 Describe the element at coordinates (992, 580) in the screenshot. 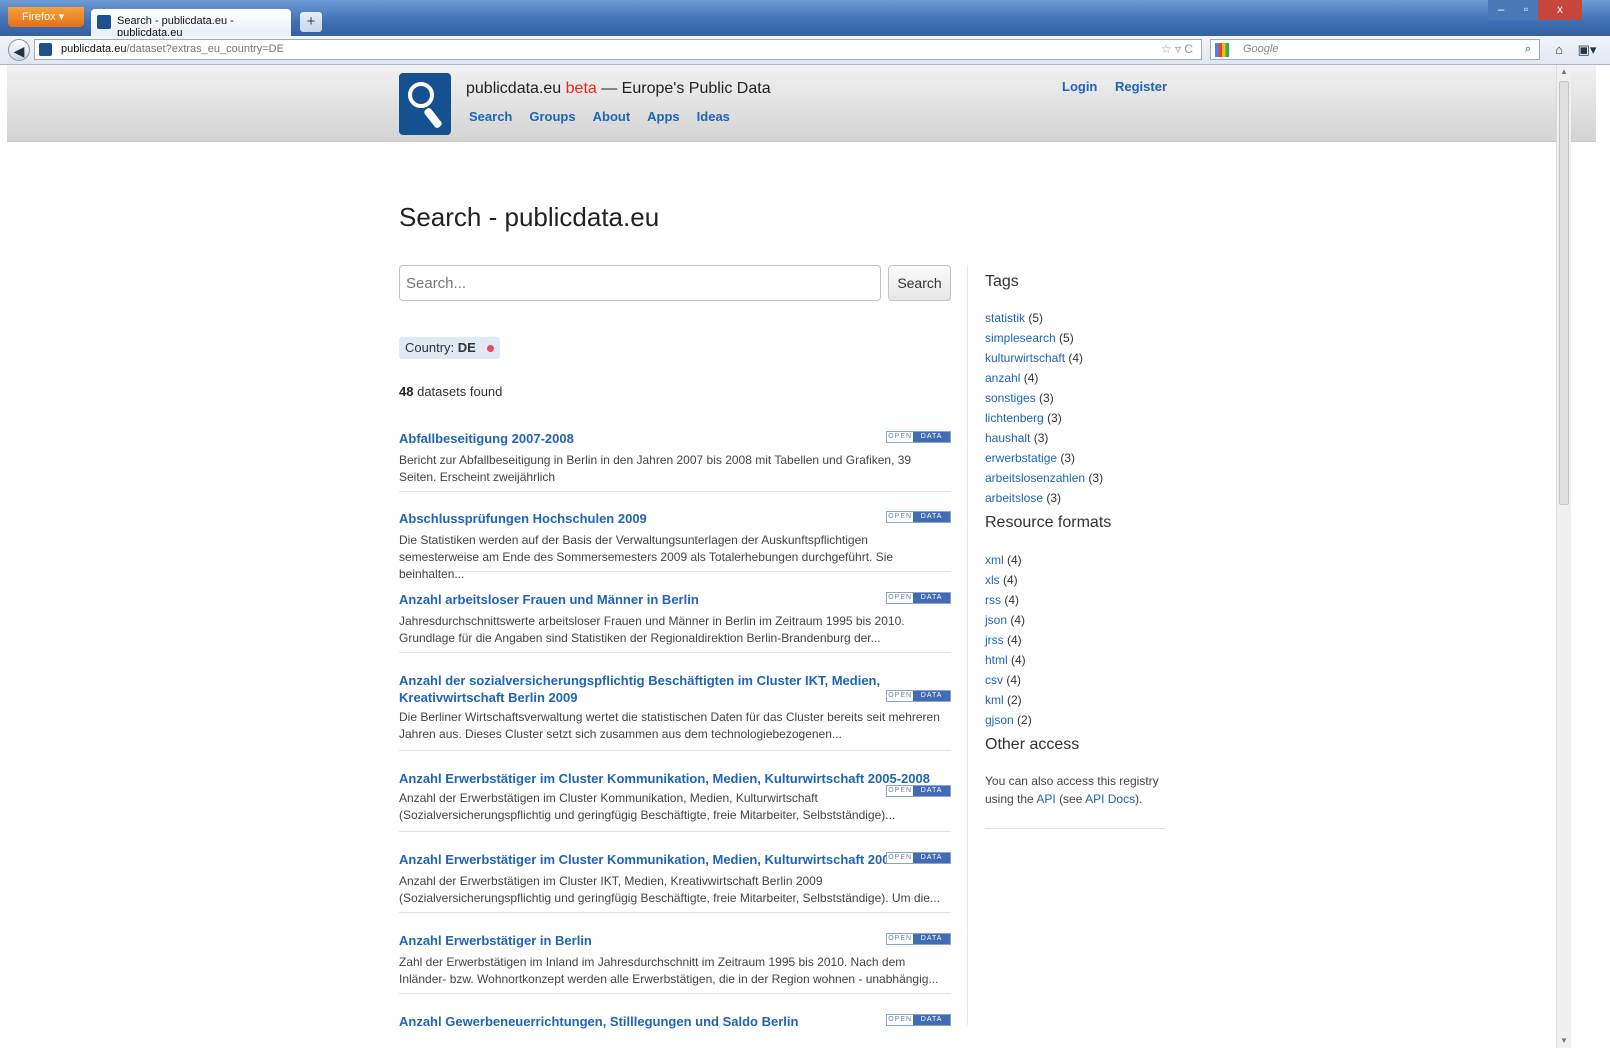

I see `format-link: xls` at that location.